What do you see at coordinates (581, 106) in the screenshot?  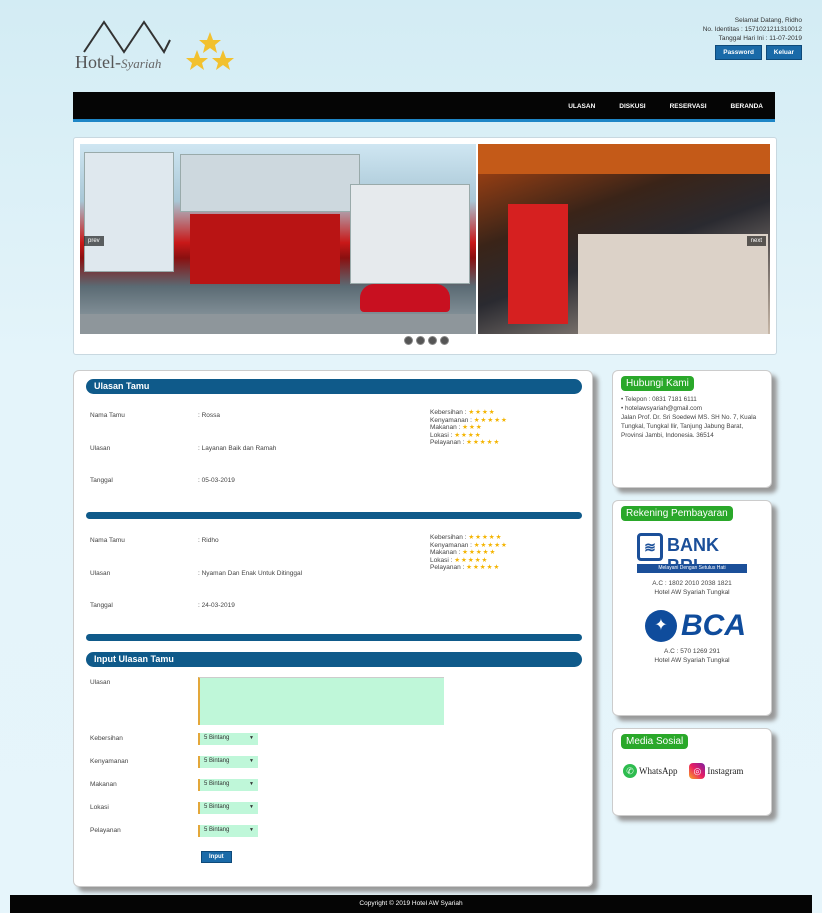 I see `nav-ulasan: ULASAN` at bounding box center [581, 106].